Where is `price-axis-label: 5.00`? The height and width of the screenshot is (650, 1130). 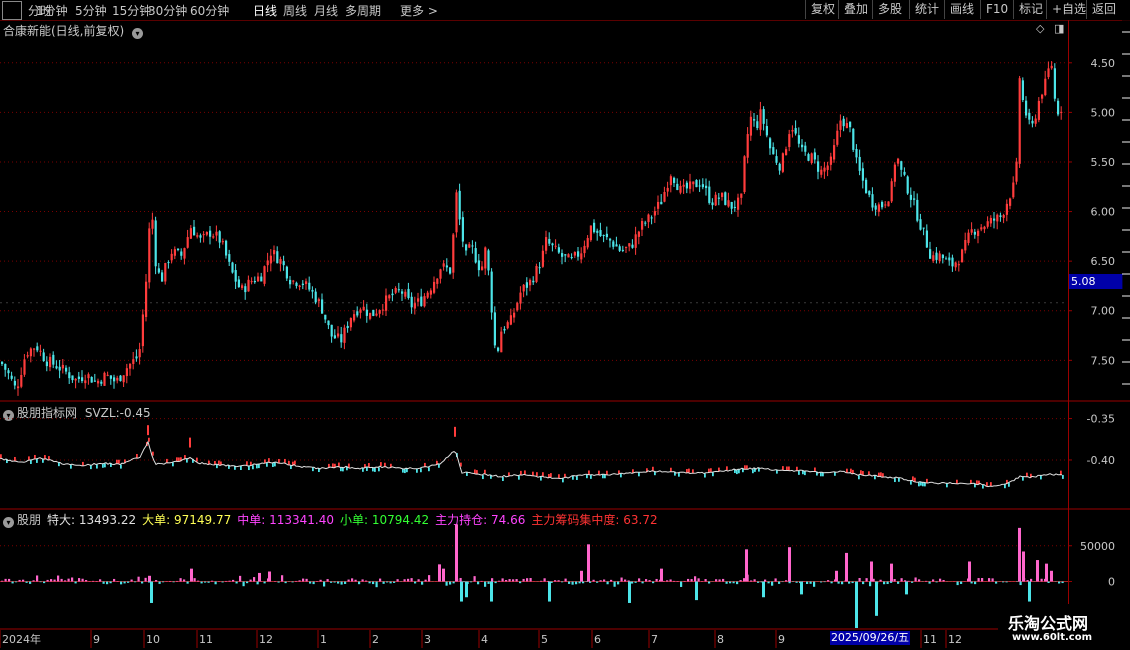
price-axis-label: 5.00 is located at coordinates (1103, 112).